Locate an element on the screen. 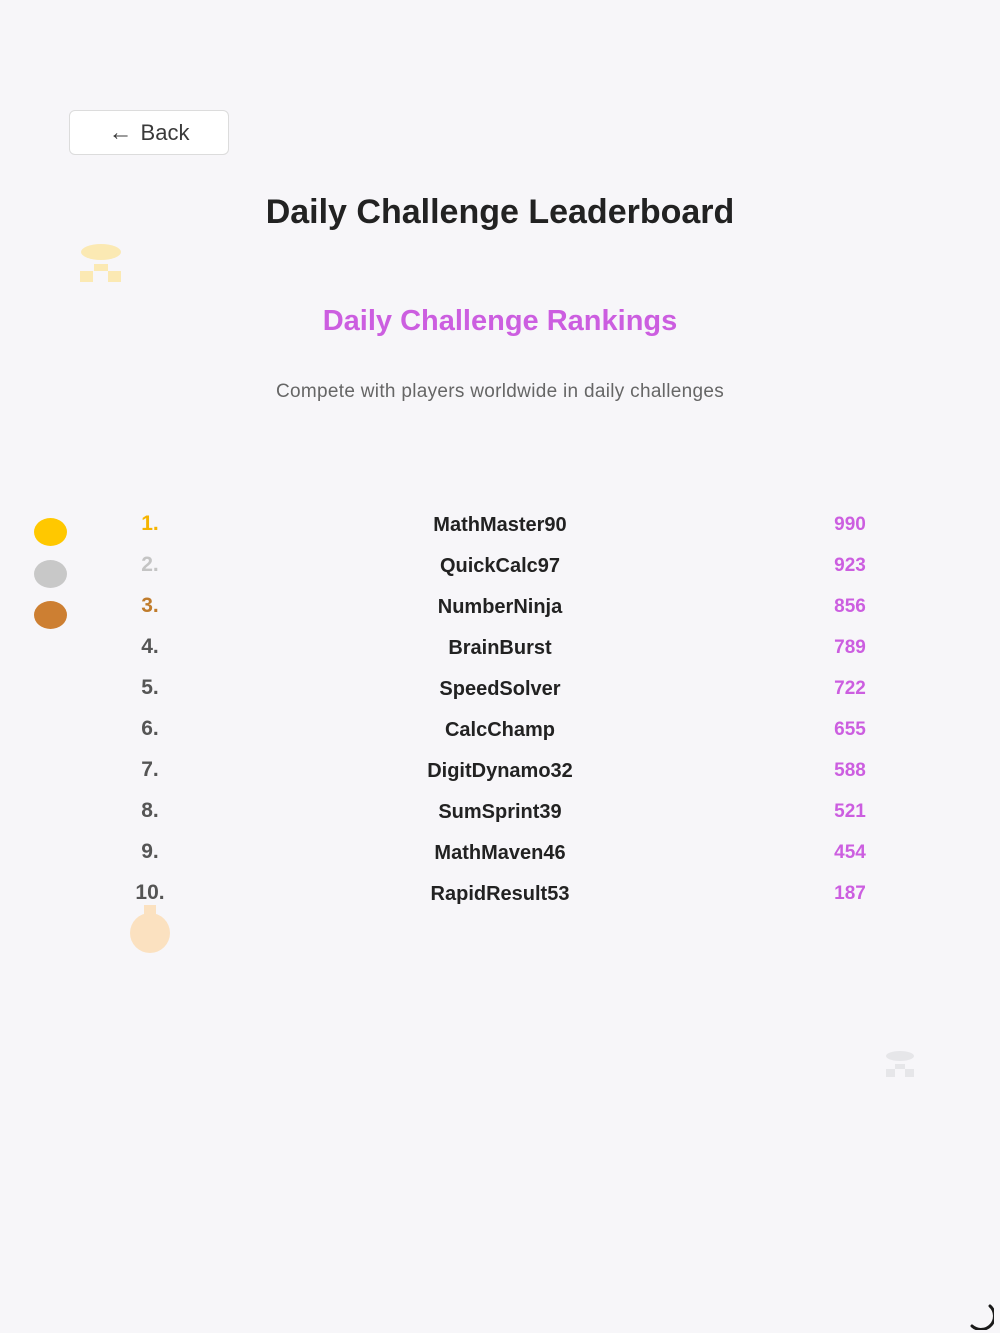  leaderboard-row: 4. BrainBurst 789 is located at coordinates (500, 647).